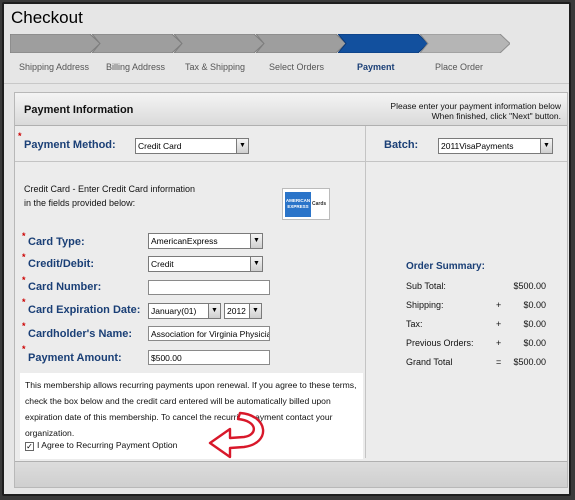 The width and height of the screenshot is (575, 500). Describe the element at coordinates (209, 287) in the screenshot. I see `card-number-input` at that location.